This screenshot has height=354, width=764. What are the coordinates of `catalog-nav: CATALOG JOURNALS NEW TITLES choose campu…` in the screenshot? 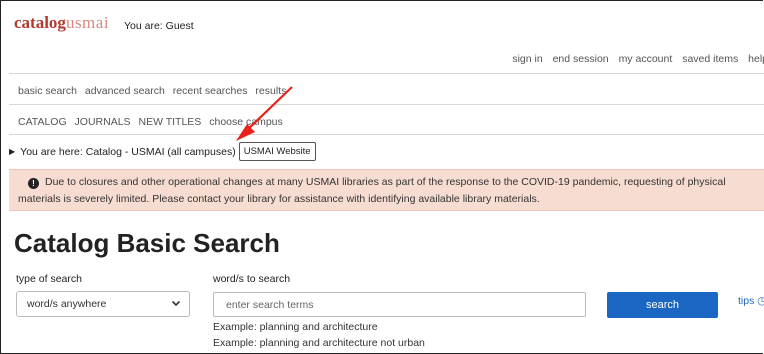 It's located at (153, 122).